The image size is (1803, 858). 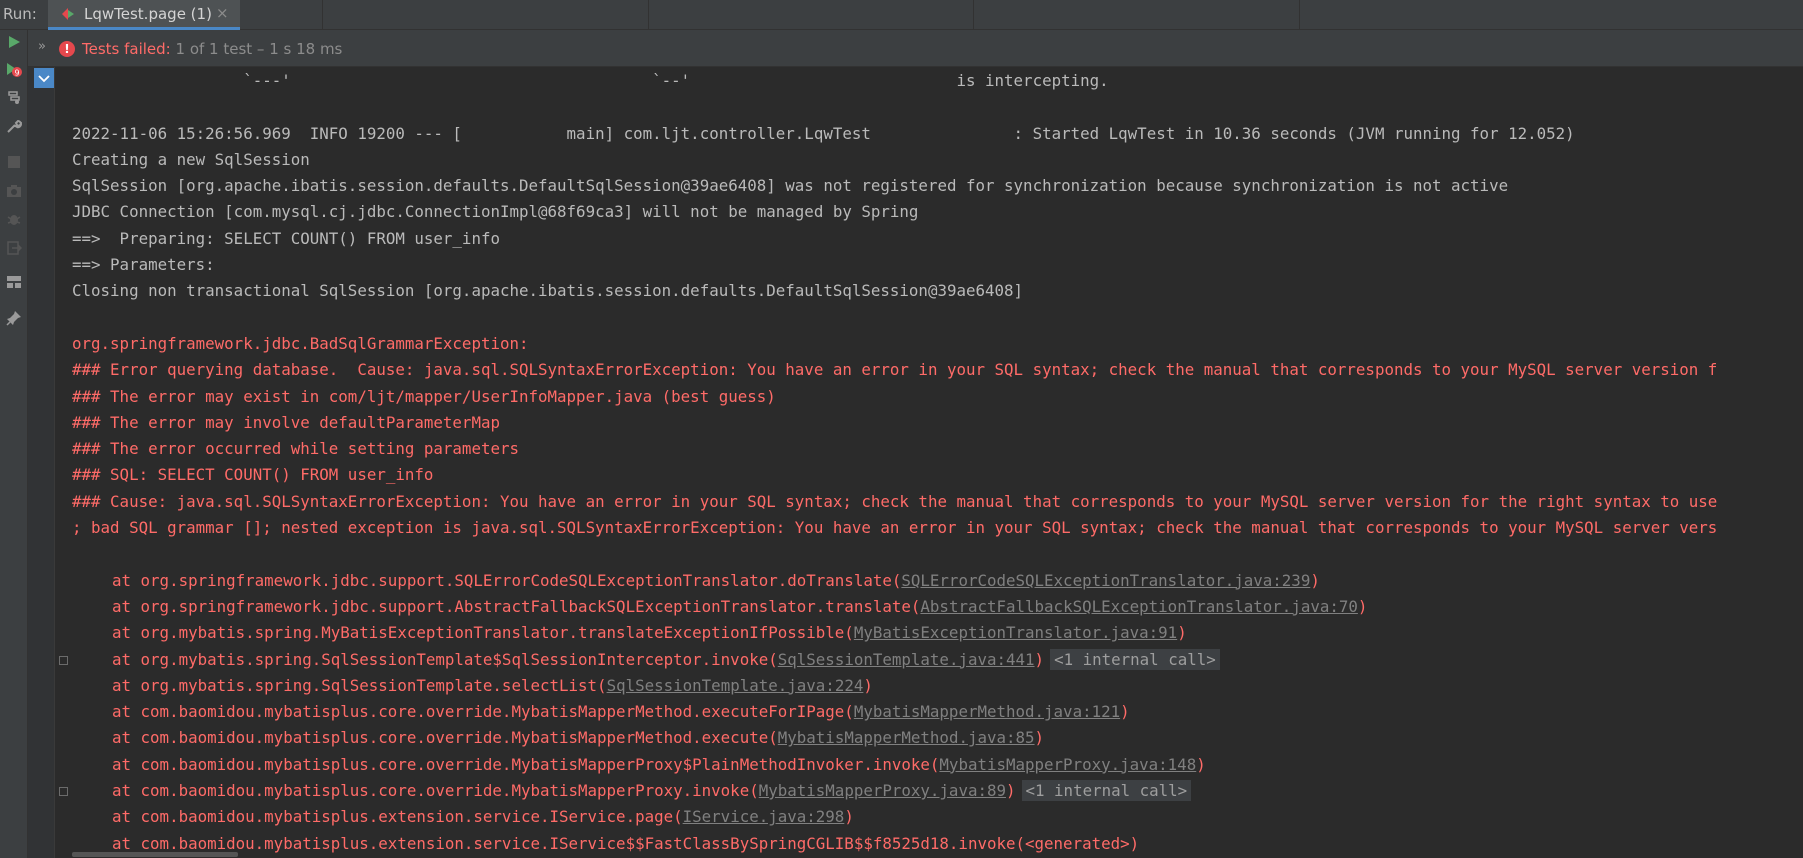 I want to click on layout-icon, so click(x=14, y=282).